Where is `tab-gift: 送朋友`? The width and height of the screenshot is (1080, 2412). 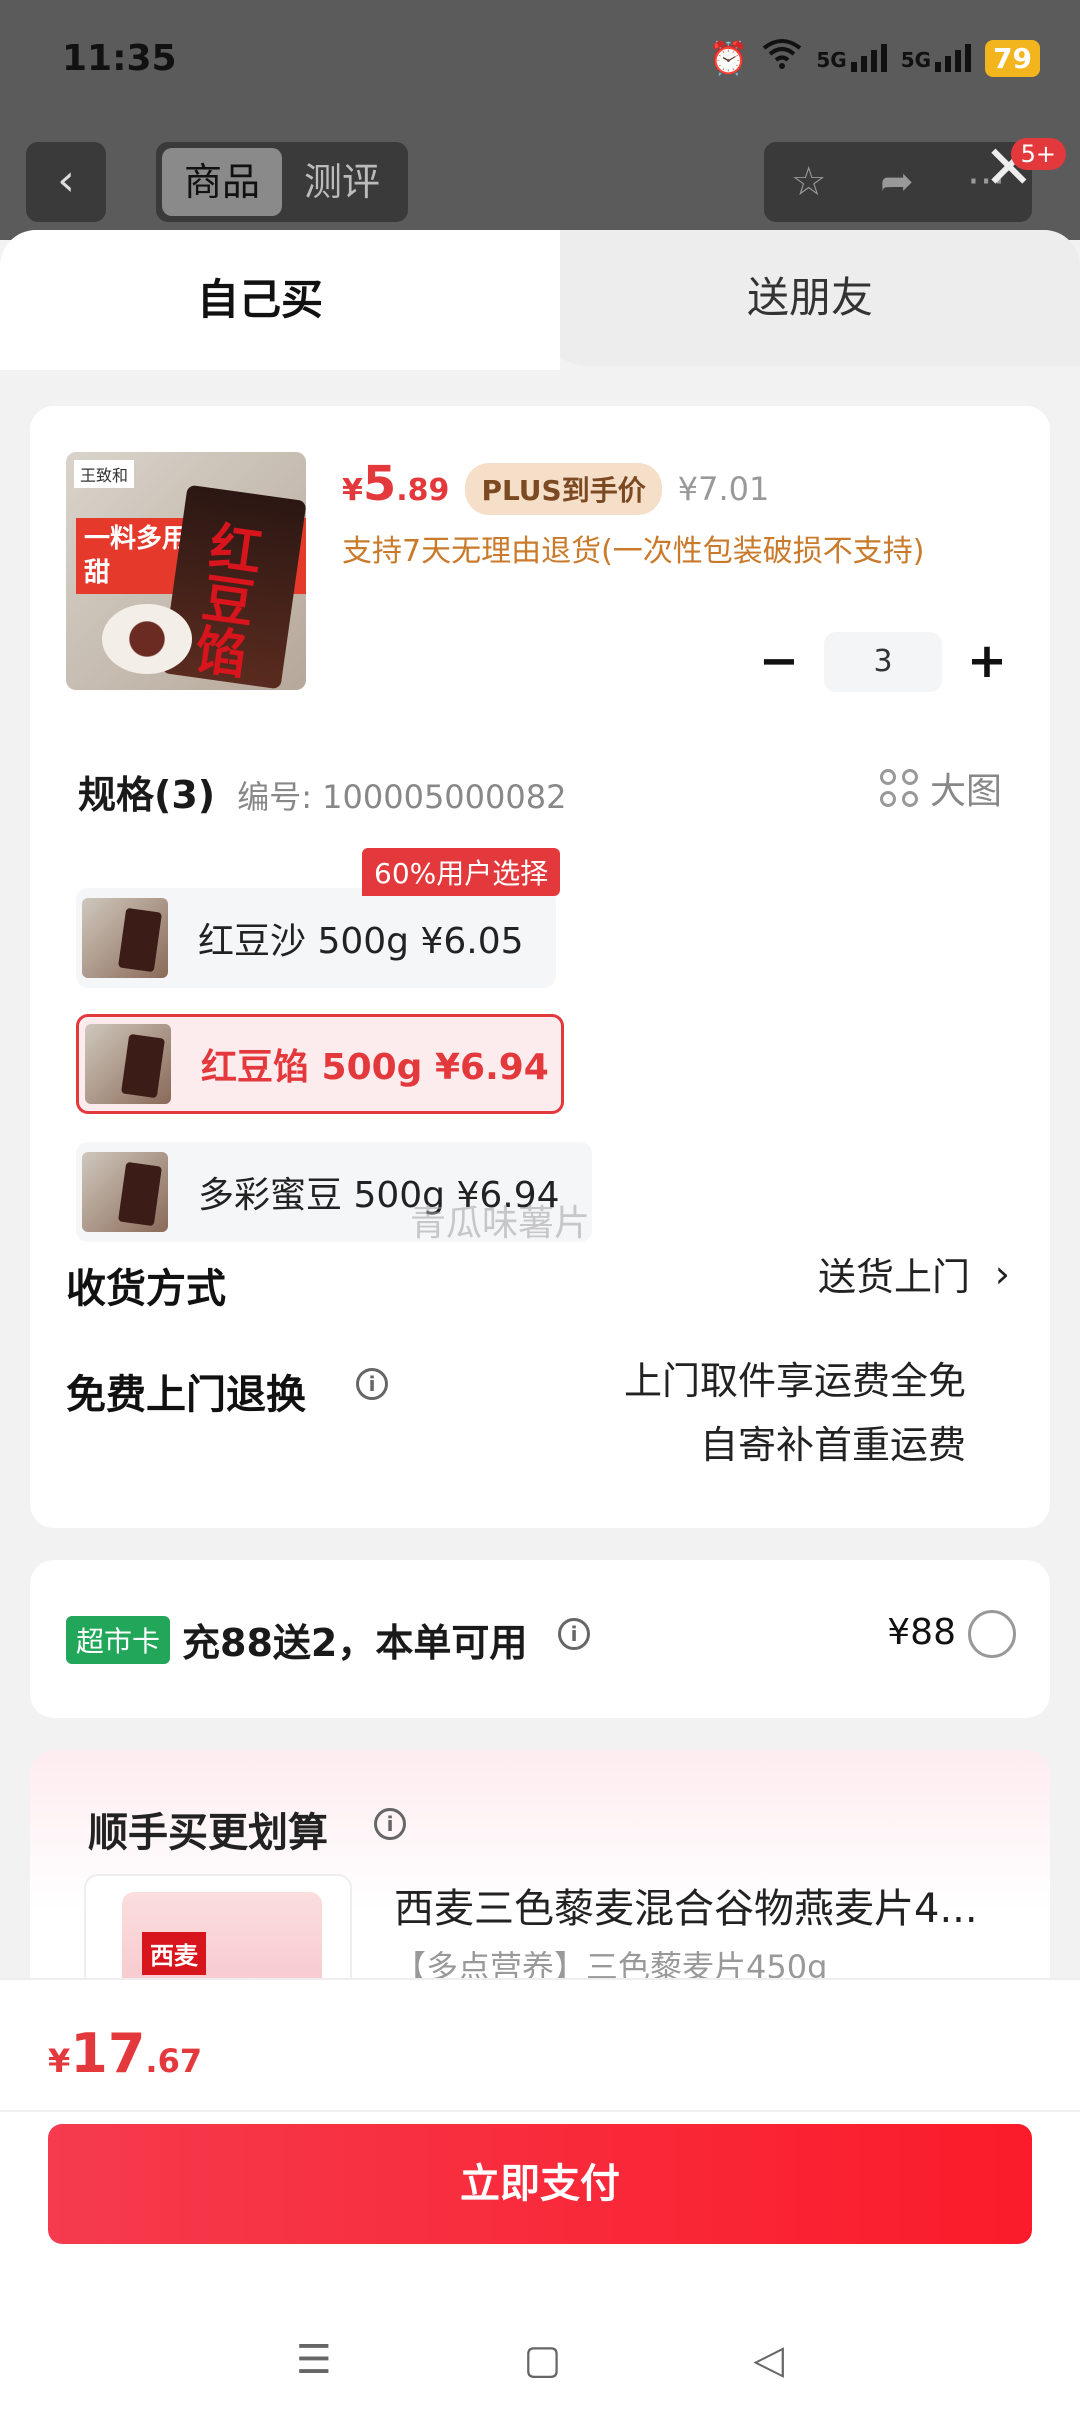 tab-gift: 送朋友 is located at coordinates (810, 298).